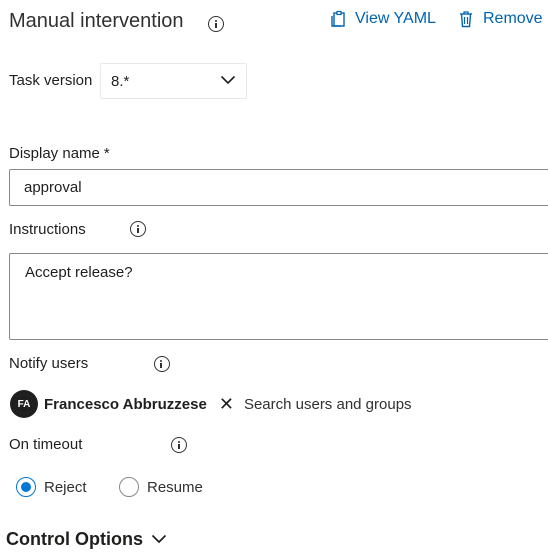 This screenshot has width=548, height=553. What do you see at coordinates (24, 404) in the screenshot?
I see `avatar: FA` at bounding box center [24, 404].